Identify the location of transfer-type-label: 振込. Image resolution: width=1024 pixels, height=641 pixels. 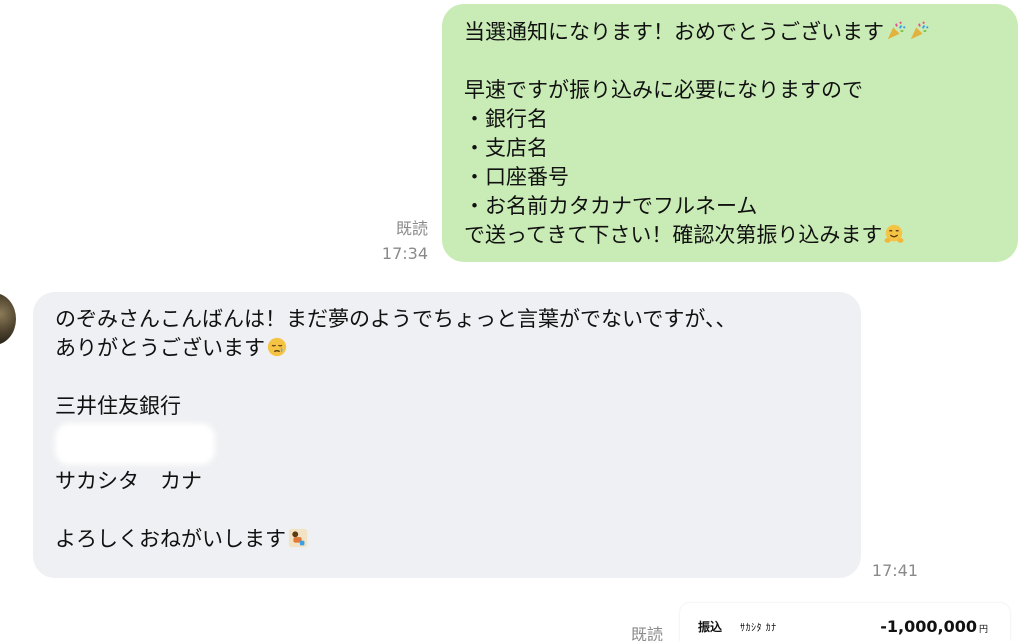
(710, 627).